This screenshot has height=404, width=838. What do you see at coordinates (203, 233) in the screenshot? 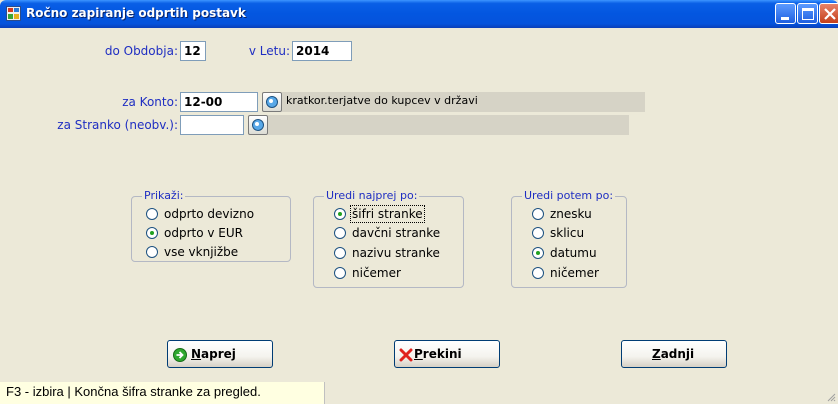
I see `radio-label: odprto v EUR` at bounding box center [203, 233].